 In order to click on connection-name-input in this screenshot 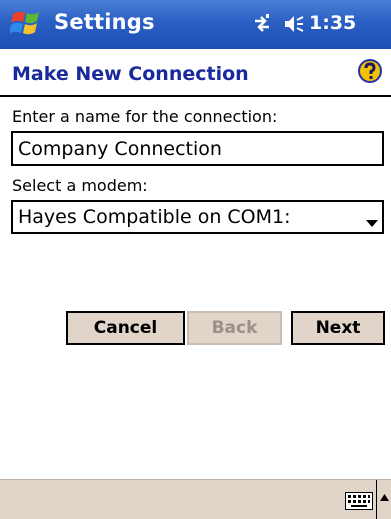, I will do `click(197, 148)`.